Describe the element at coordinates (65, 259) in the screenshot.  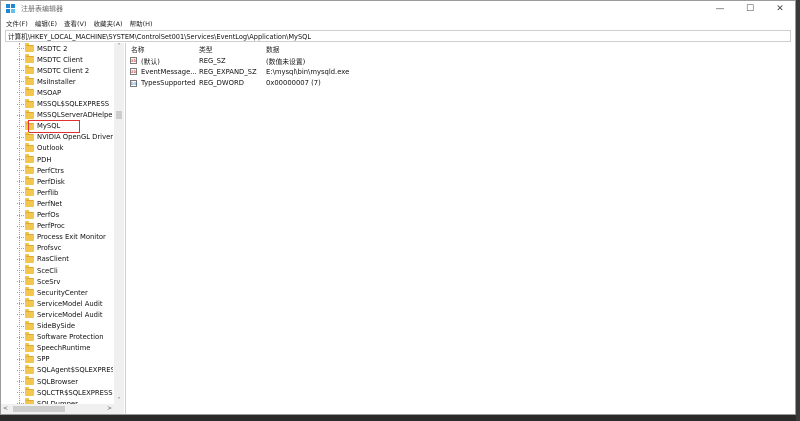
I see `tree-item: RasClient` at that location.